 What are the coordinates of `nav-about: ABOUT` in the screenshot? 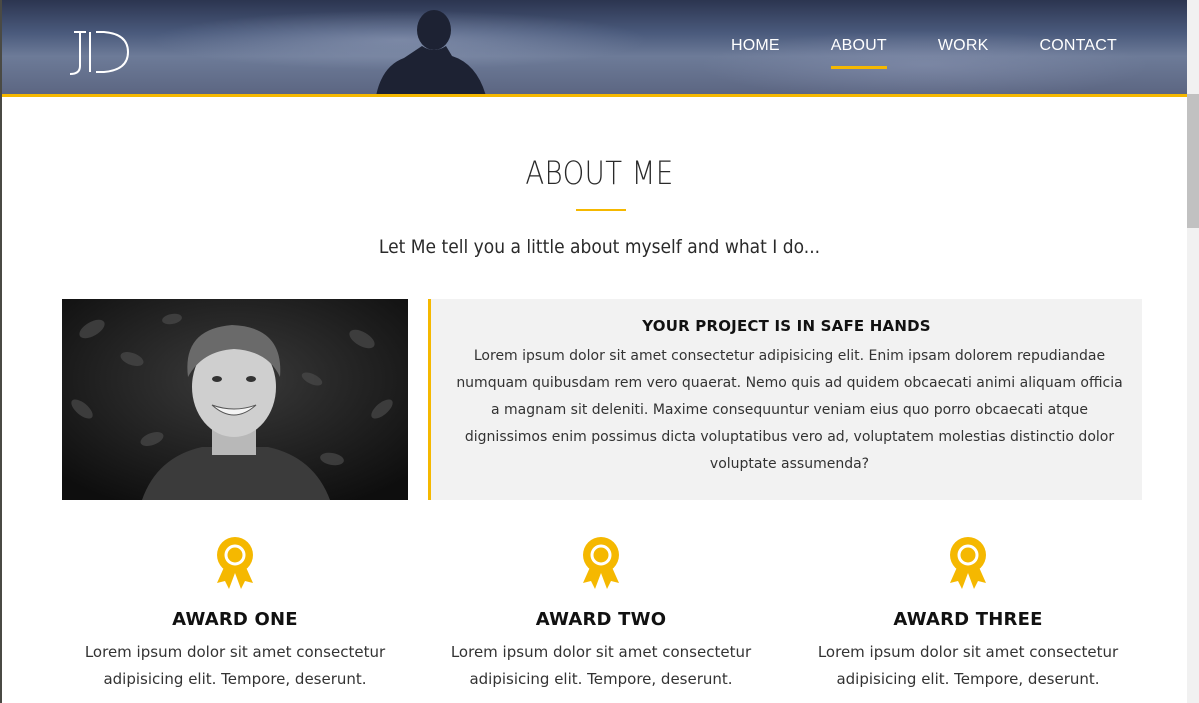 It's located at (859, 53).